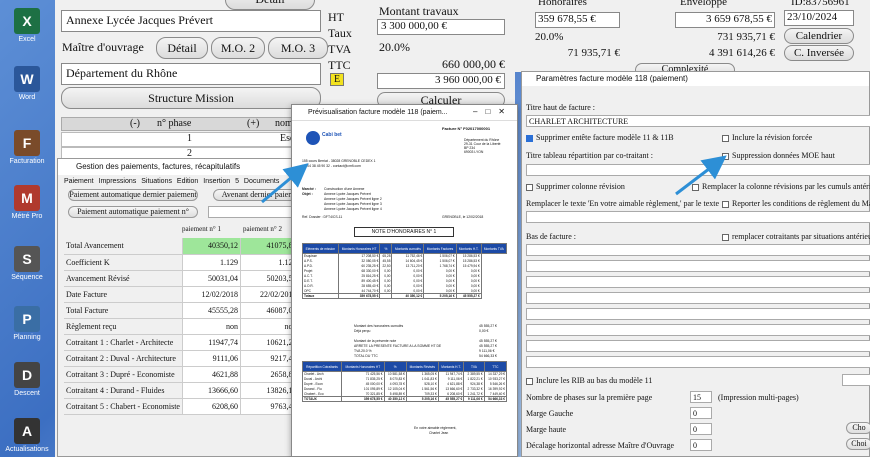  Describe the element at coordinates (386, 266) in the screenshot. I see `table-cell: 22,50` at that location.